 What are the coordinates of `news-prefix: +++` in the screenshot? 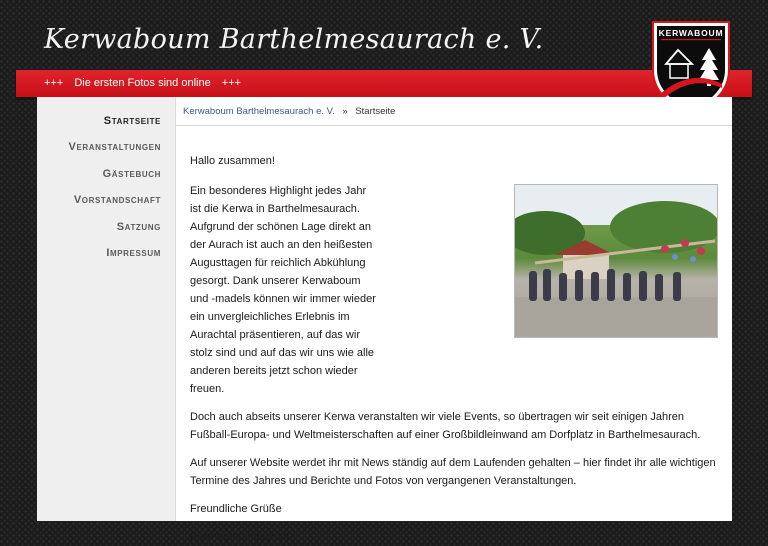 It's located at (54, 83).